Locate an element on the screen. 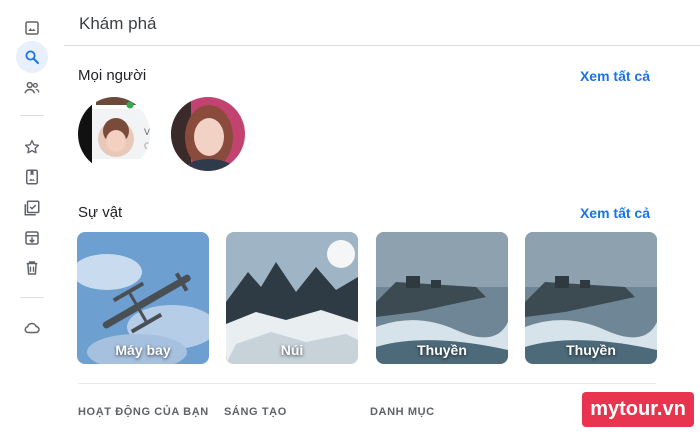 The height and width of the screenshot is (438, 700). star-icon is located at coordinates (32, 146).